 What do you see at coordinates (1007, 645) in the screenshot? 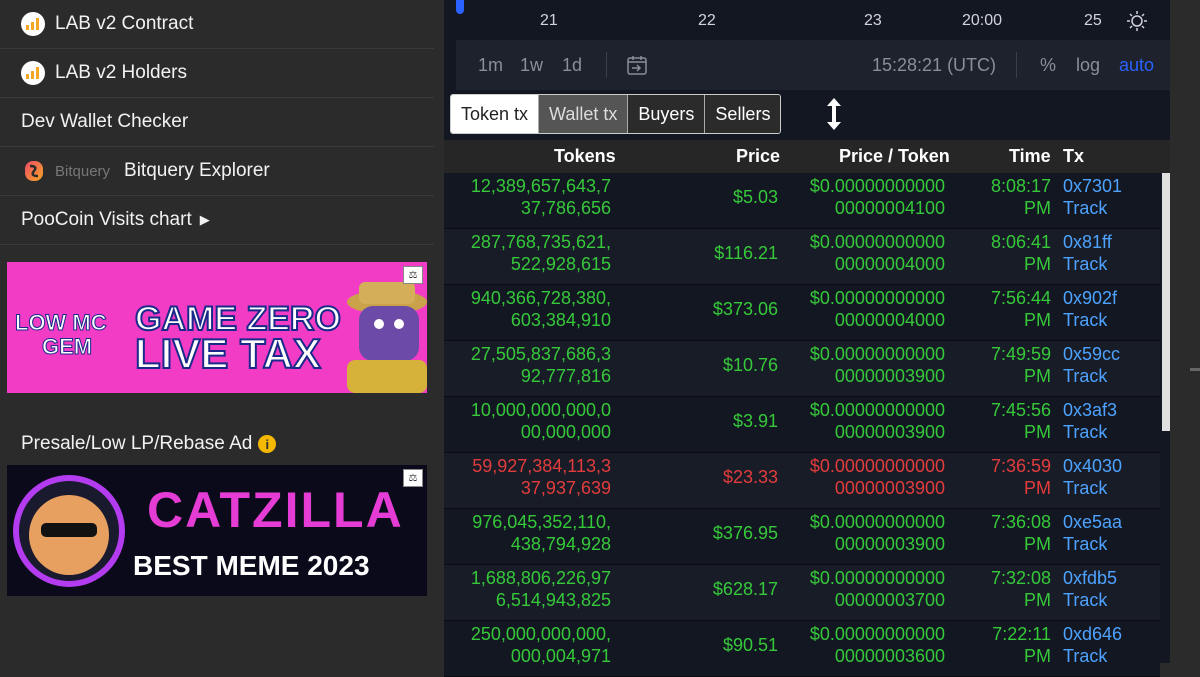
I see `time-cell: 7:22:11 PM` at bounding box center [1007, 645].